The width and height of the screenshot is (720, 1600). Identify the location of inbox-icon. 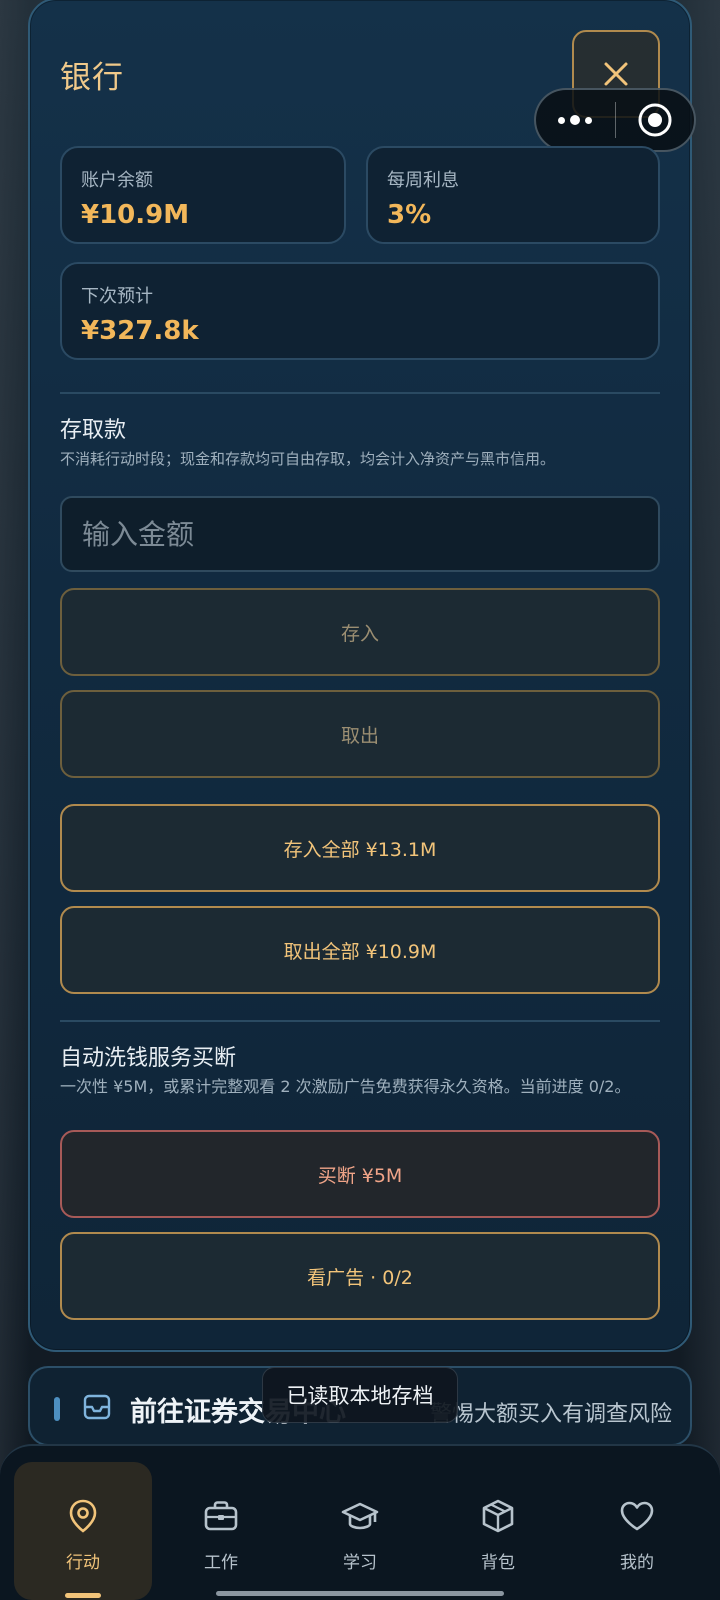
(97, 1409).